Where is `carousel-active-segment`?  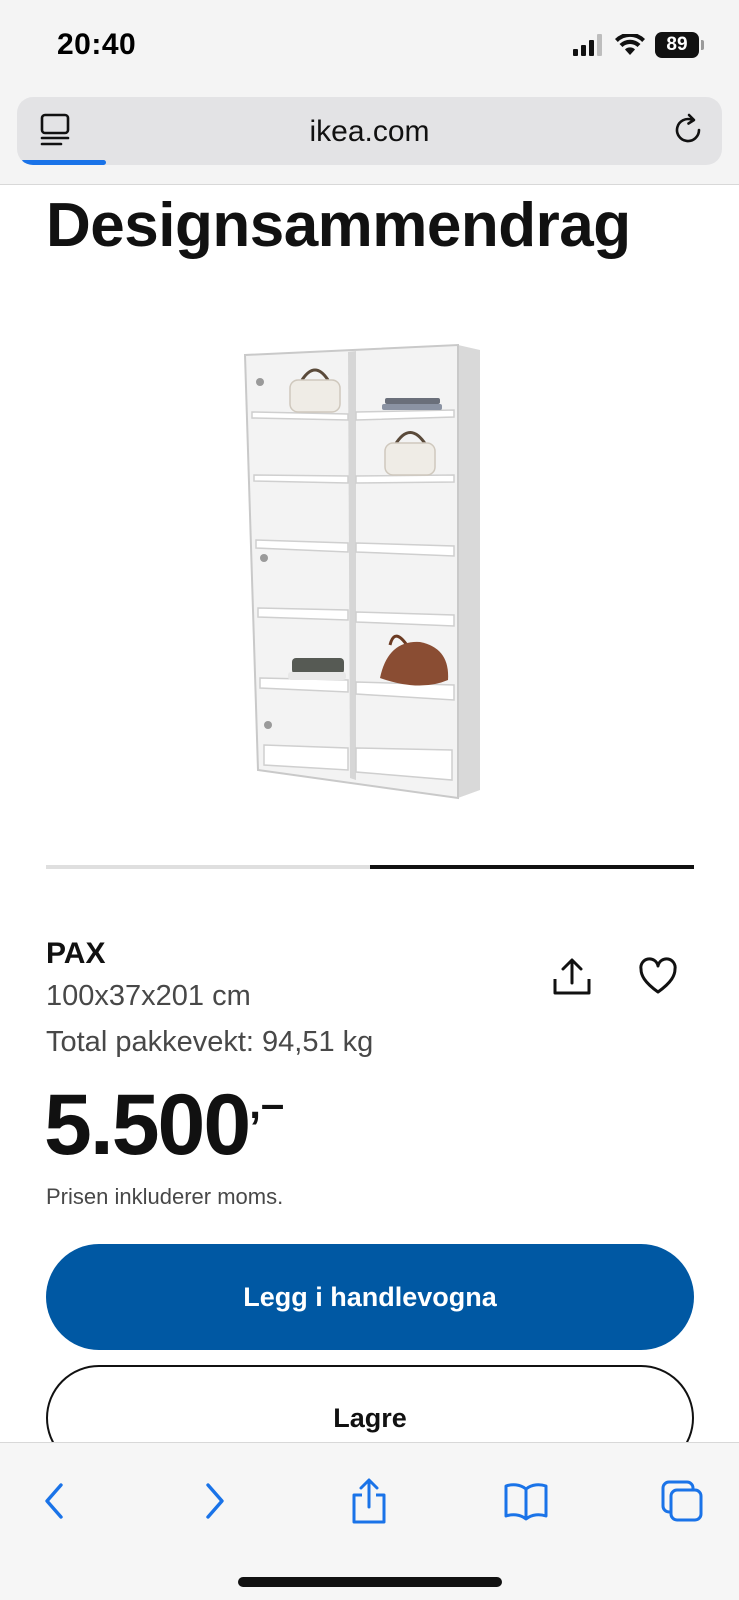 carousel-active-segment is located at coordinates (532, 867).